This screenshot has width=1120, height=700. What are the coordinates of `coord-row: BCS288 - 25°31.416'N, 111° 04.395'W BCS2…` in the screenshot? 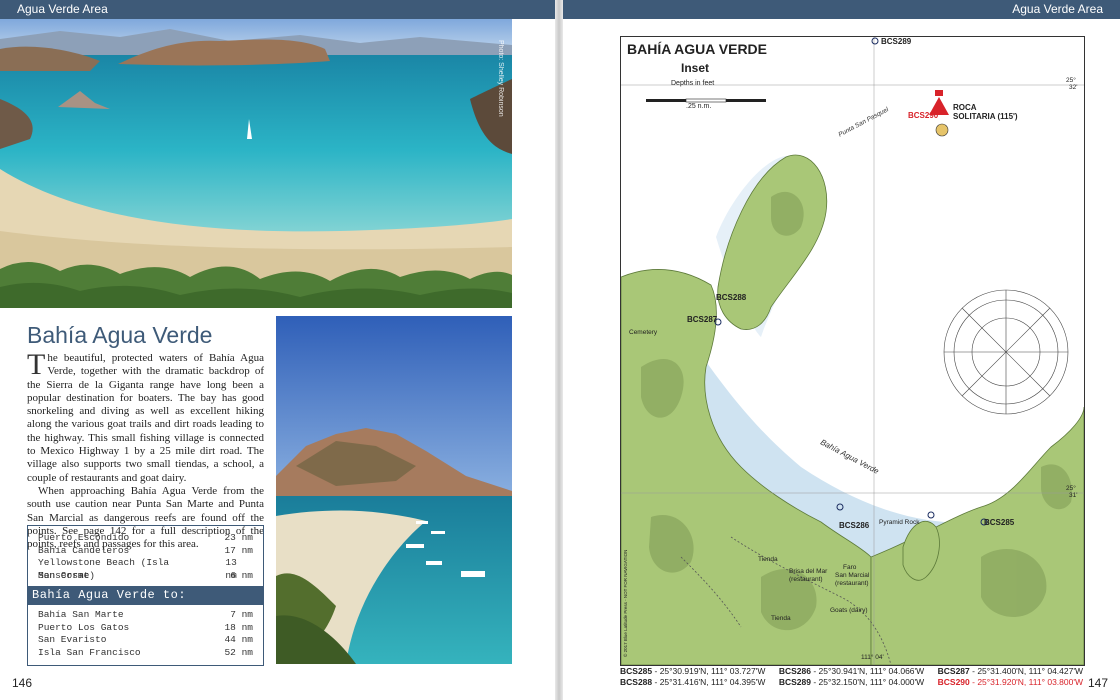 It's located at (851, 682).